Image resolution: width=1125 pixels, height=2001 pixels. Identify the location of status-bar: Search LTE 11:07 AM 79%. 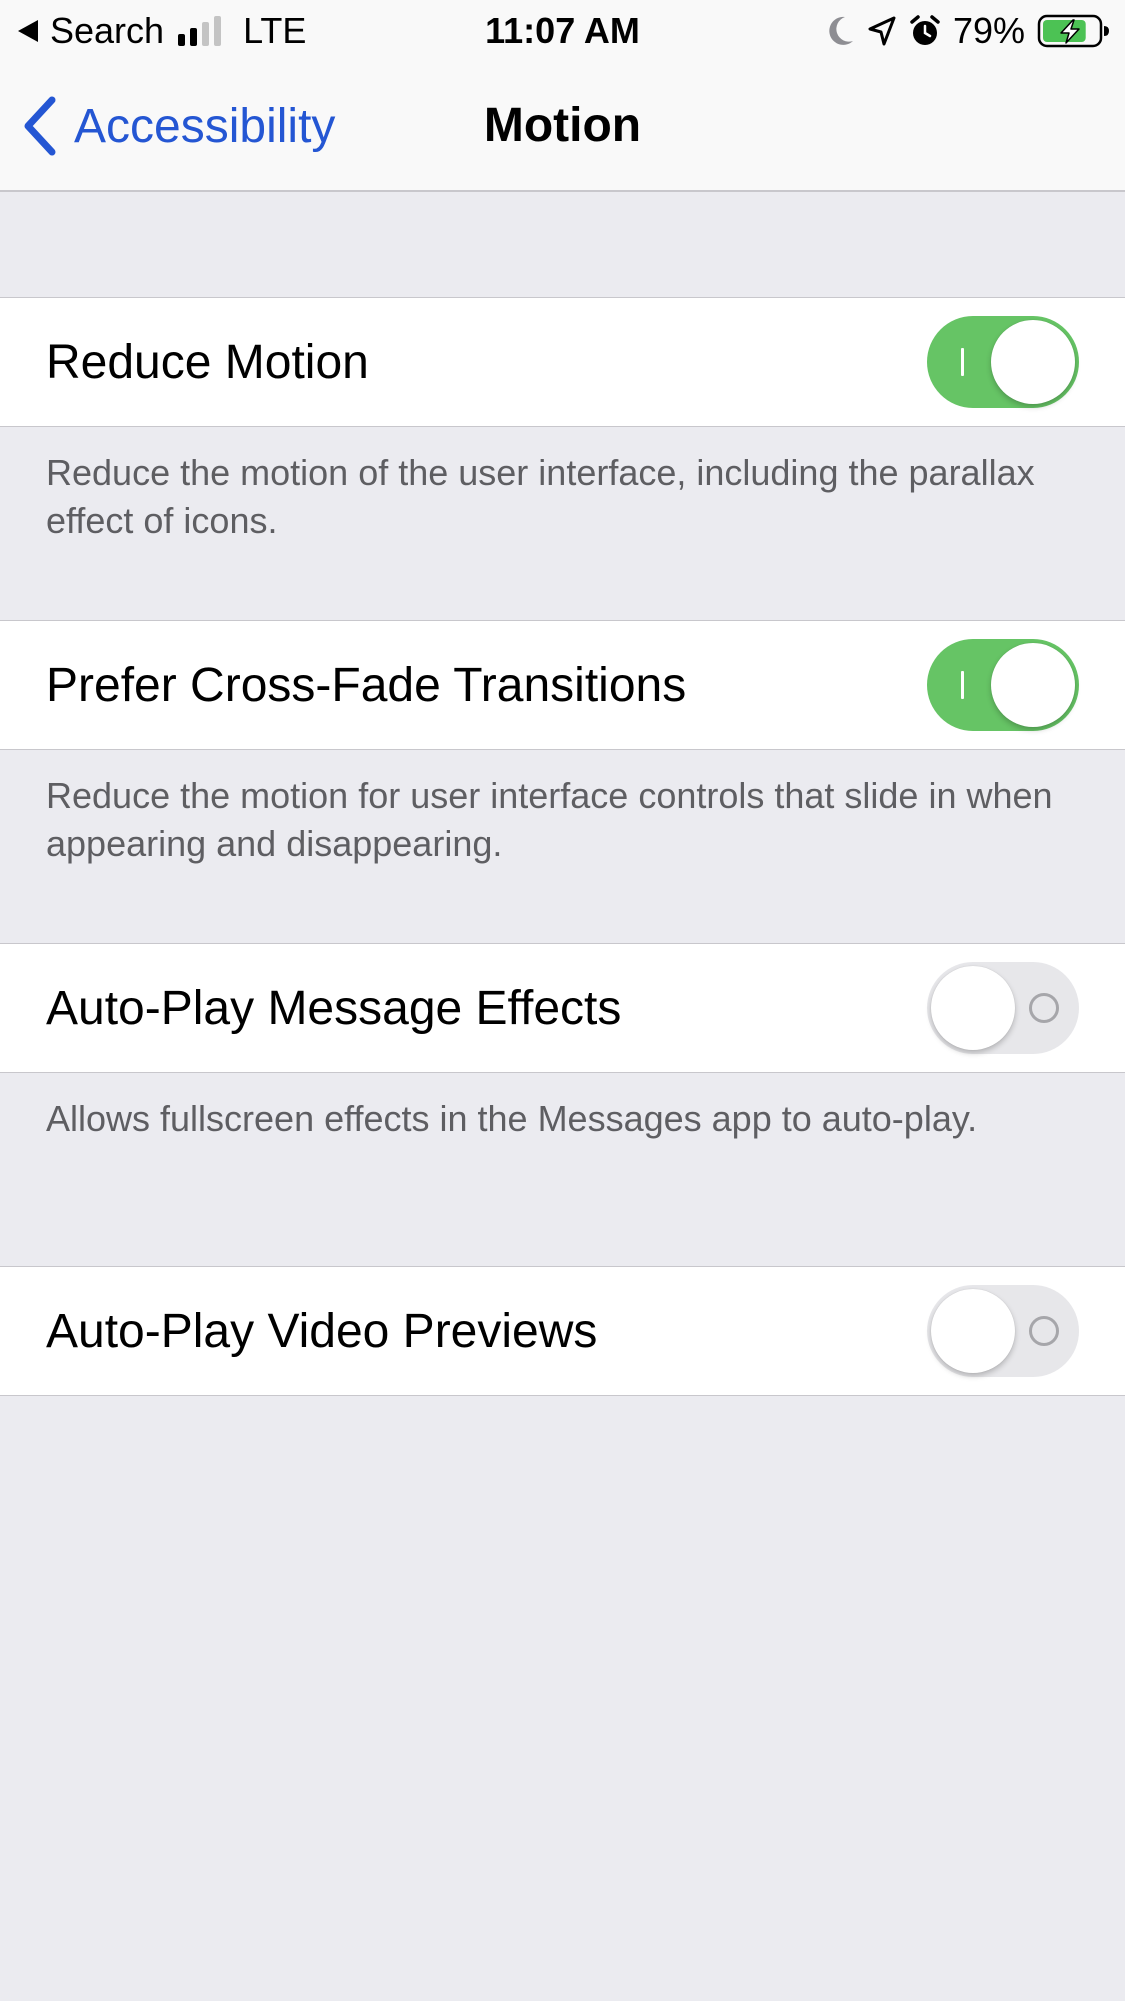
(562, 31).